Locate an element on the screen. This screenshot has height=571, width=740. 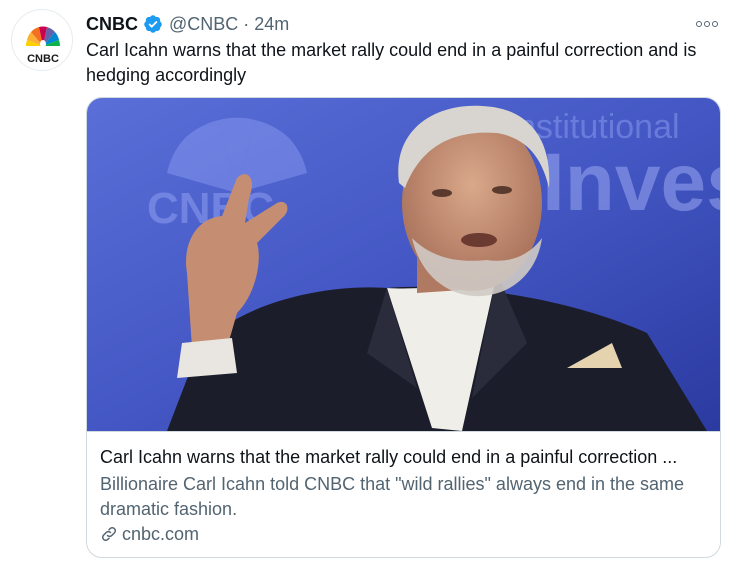
author-name: CNBC is located at coordinates (112, 24).